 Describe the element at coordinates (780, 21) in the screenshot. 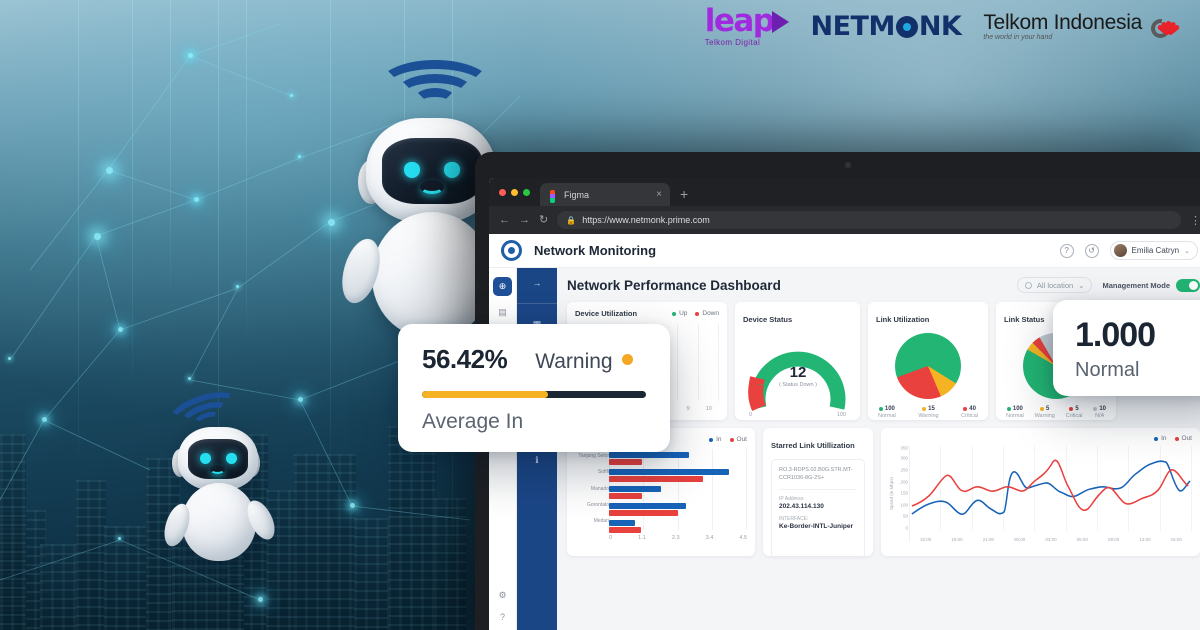

I see `leap-arrow-icon` at that location.